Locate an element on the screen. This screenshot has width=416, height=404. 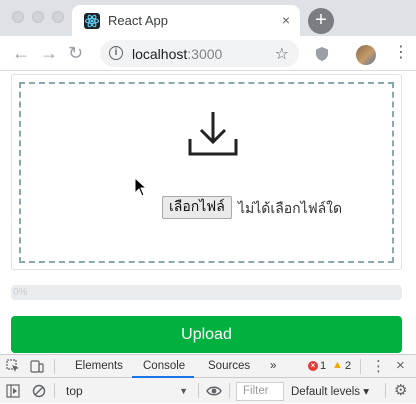
upload-progress-bar: 0% is located at coordinates (206, 292).